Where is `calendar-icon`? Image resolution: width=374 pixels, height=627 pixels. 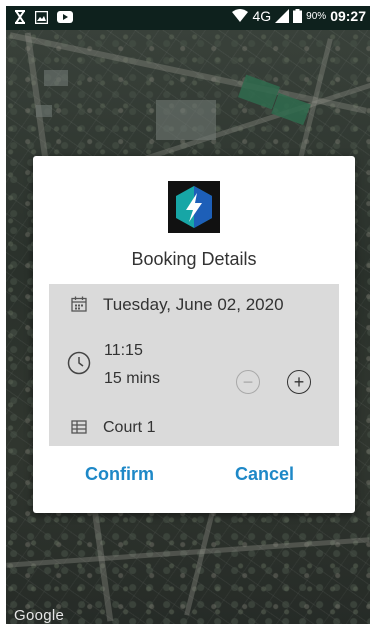
calendar-icon is located at coordinates (79, 304).